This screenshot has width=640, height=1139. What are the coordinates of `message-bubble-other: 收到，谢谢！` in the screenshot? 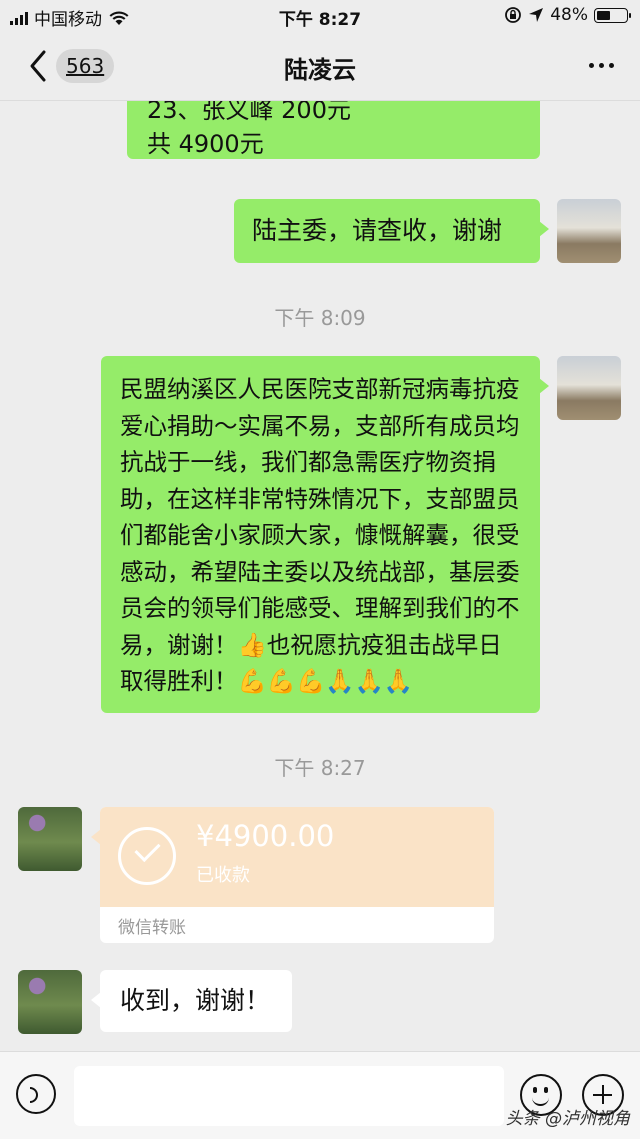 It's located at (191, 1001).